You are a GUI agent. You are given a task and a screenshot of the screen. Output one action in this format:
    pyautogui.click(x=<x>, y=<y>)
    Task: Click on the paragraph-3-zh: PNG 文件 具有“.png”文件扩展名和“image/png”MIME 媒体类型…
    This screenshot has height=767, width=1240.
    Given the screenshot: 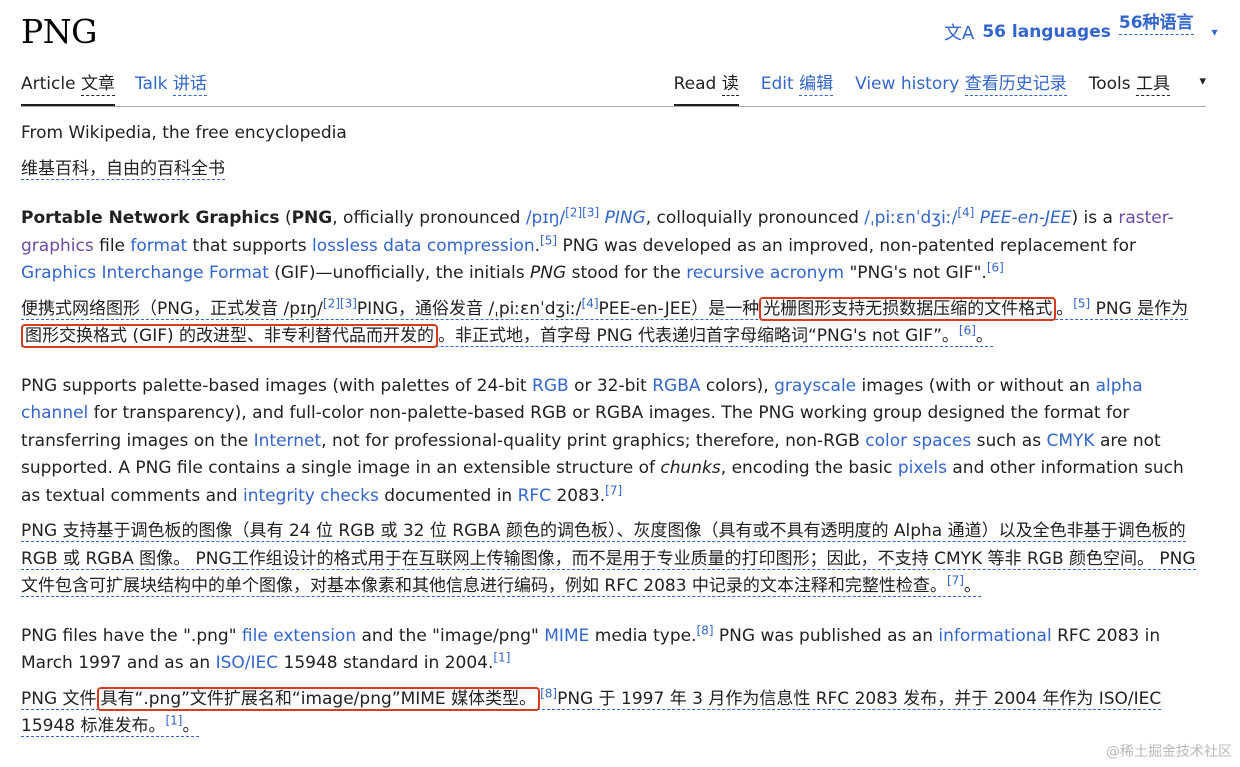 What is the action you would take?
    pyautogui.click(x=591, y=711)
    